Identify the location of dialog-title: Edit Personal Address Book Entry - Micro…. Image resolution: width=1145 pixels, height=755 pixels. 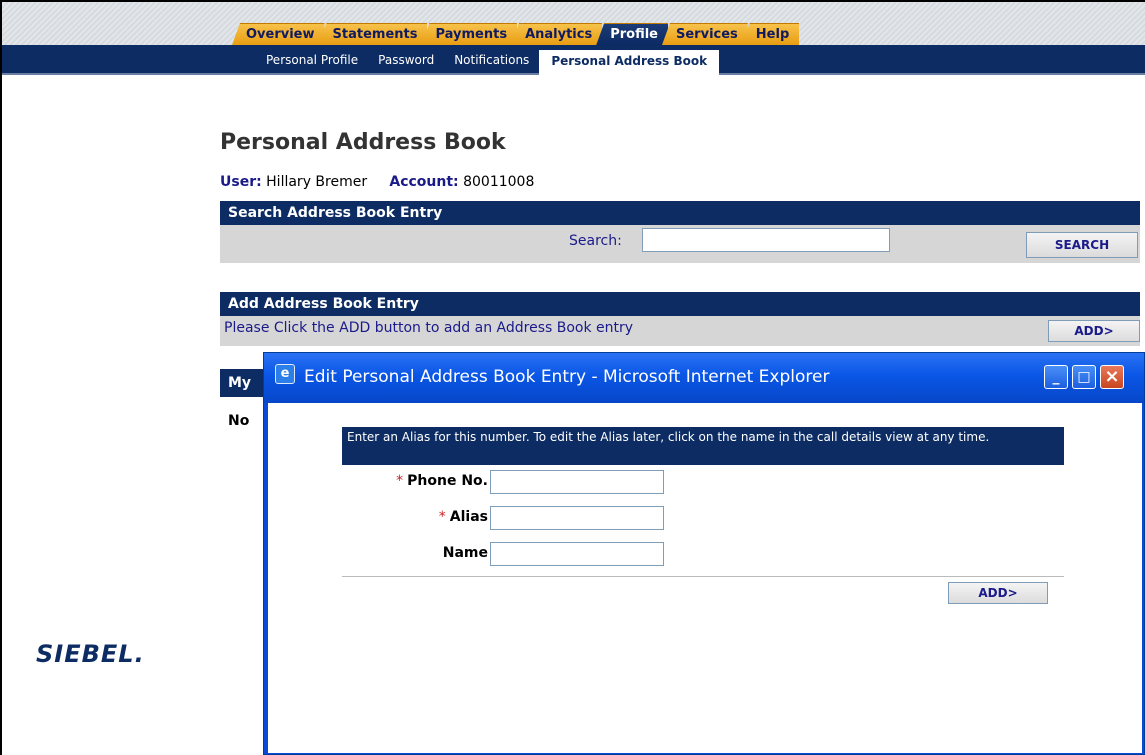
(567, 377).